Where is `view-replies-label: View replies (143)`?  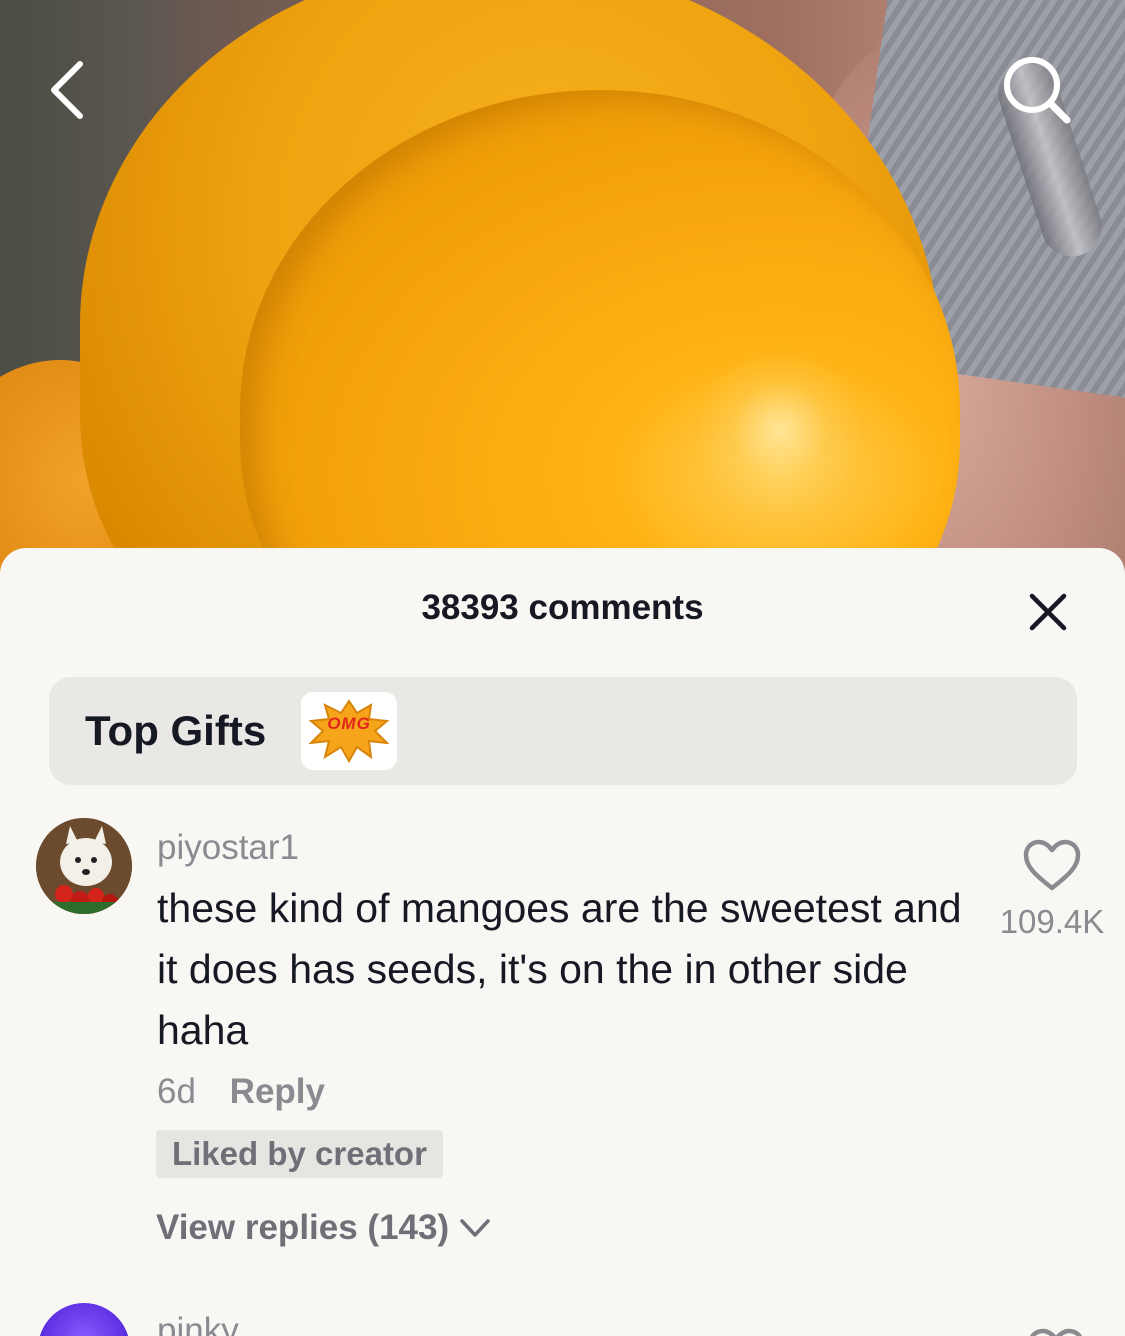 view-replies-label: View replies (143) is located at coordinates (303, 1227).